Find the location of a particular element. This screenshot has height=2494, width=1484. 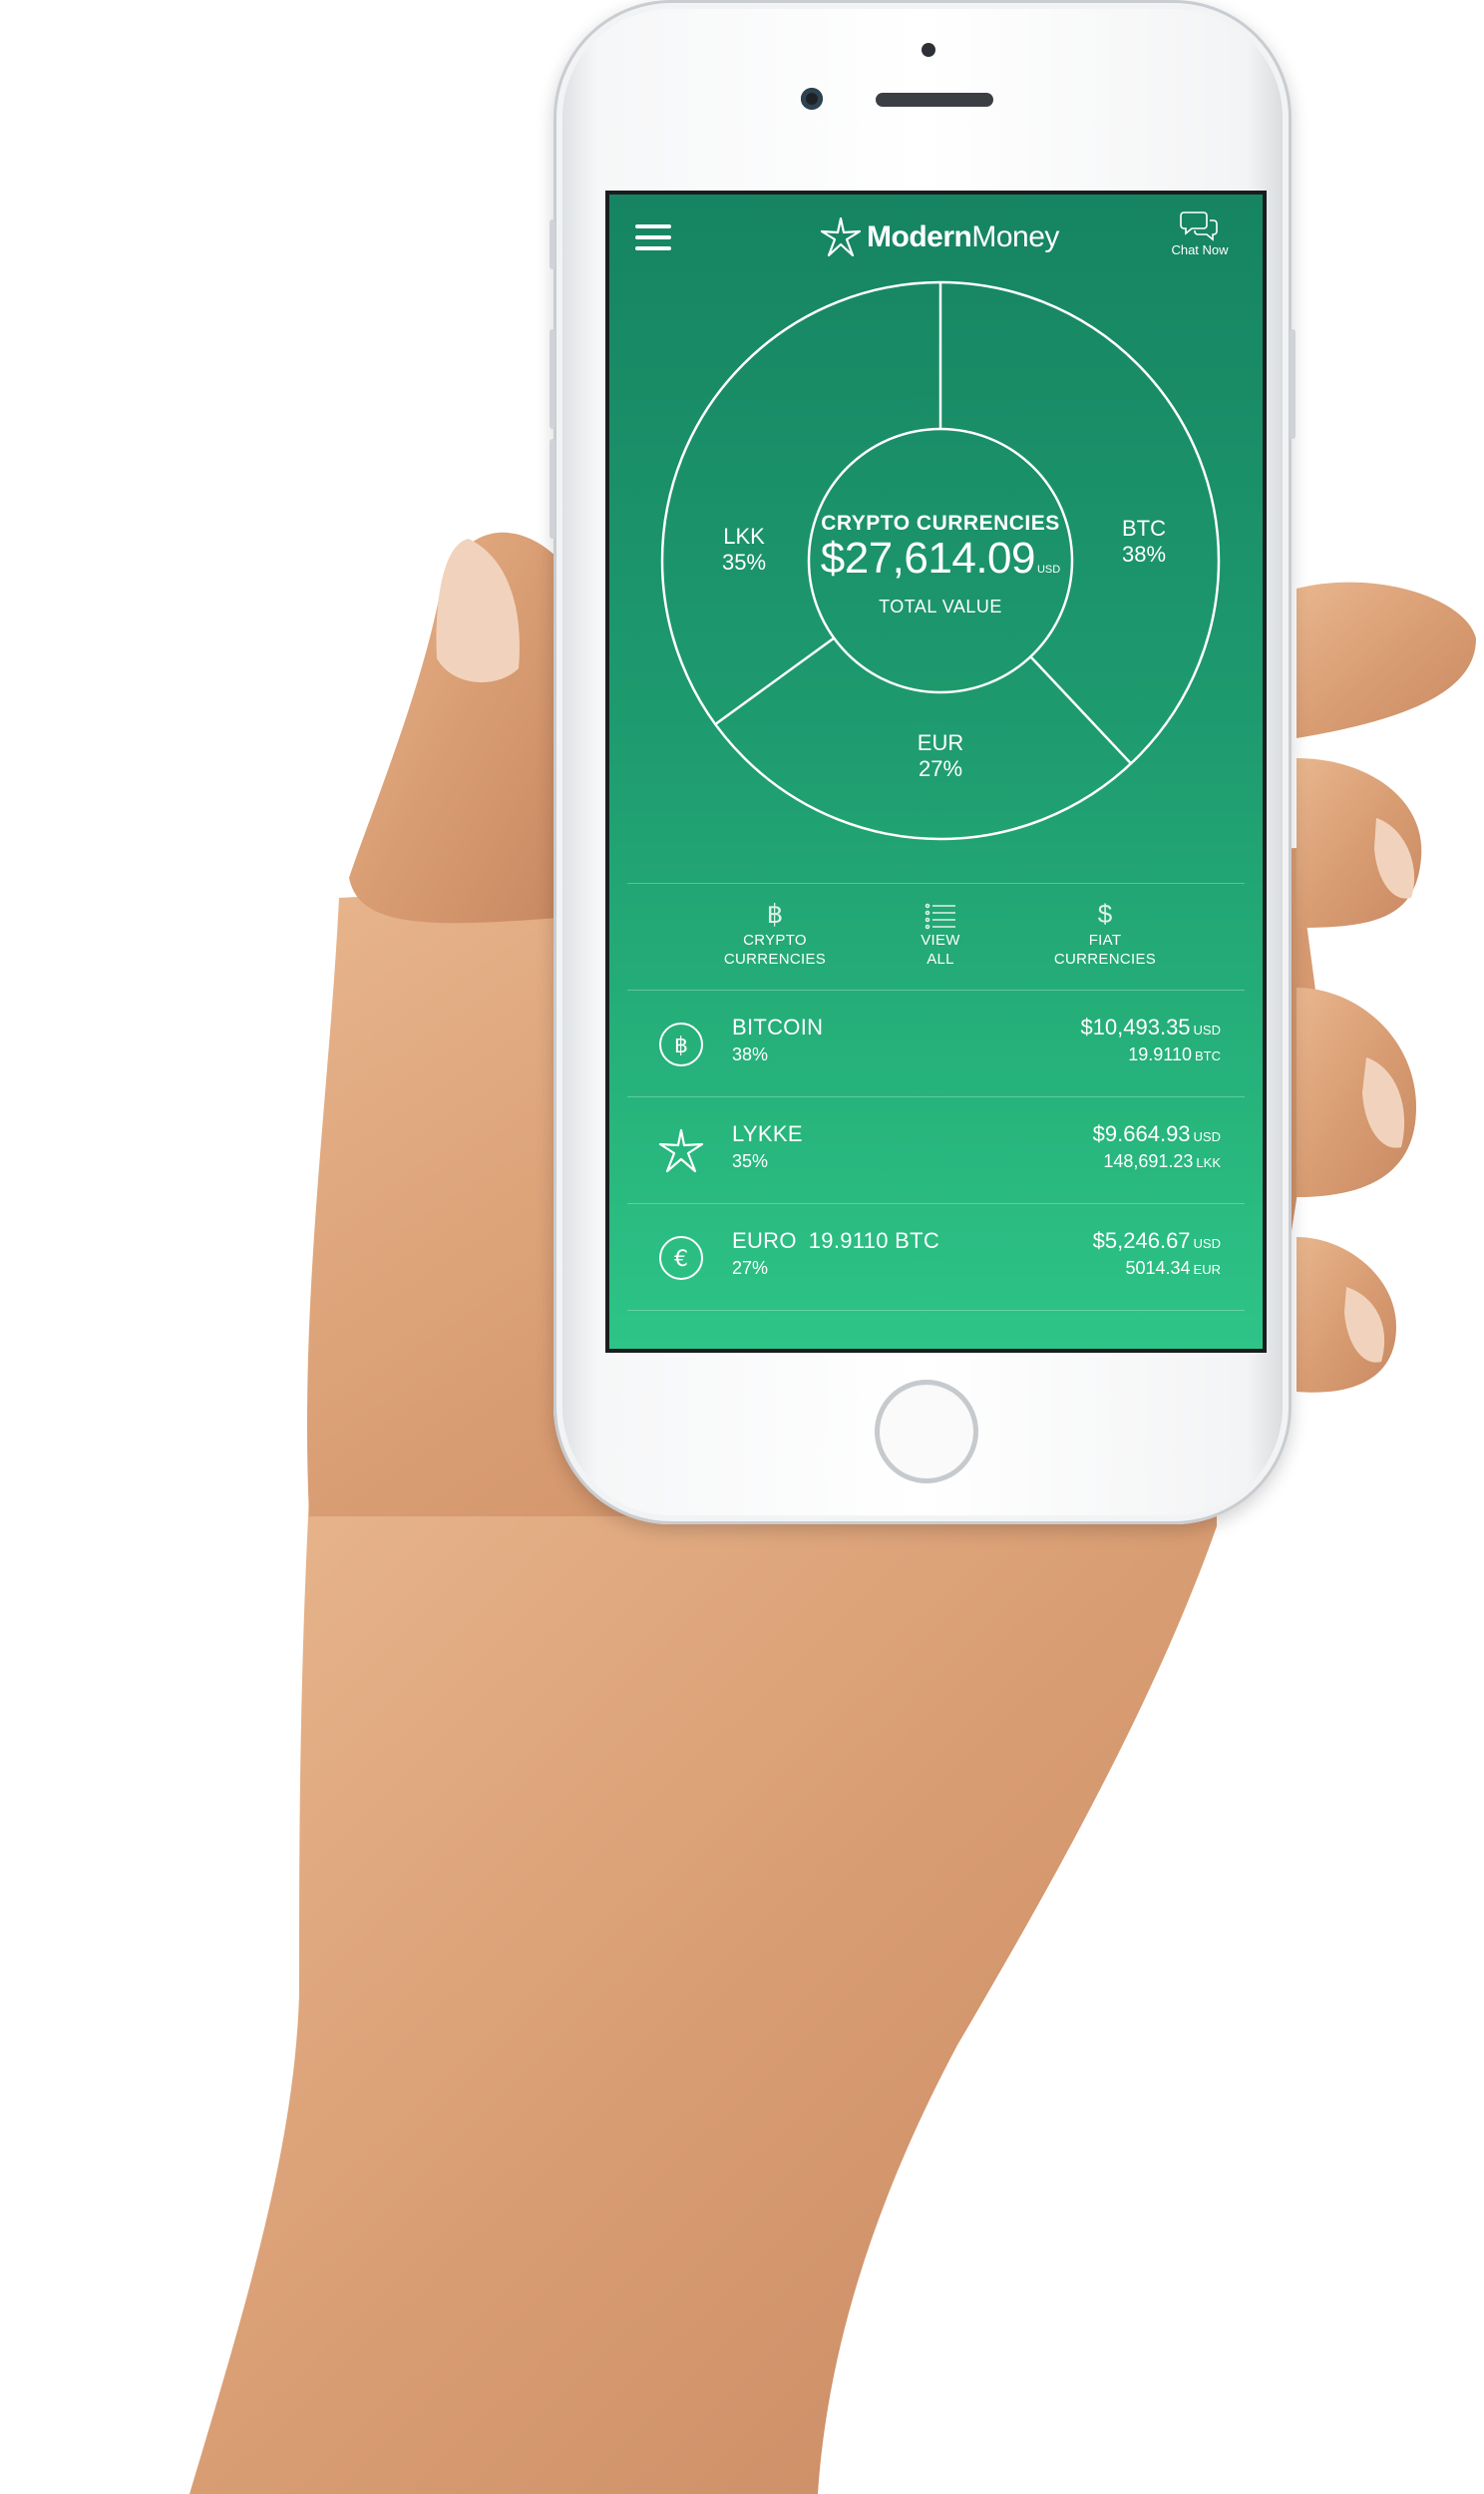

asset-usd-value: $10,493.35 USD is located at coordinates (1150, 1027).